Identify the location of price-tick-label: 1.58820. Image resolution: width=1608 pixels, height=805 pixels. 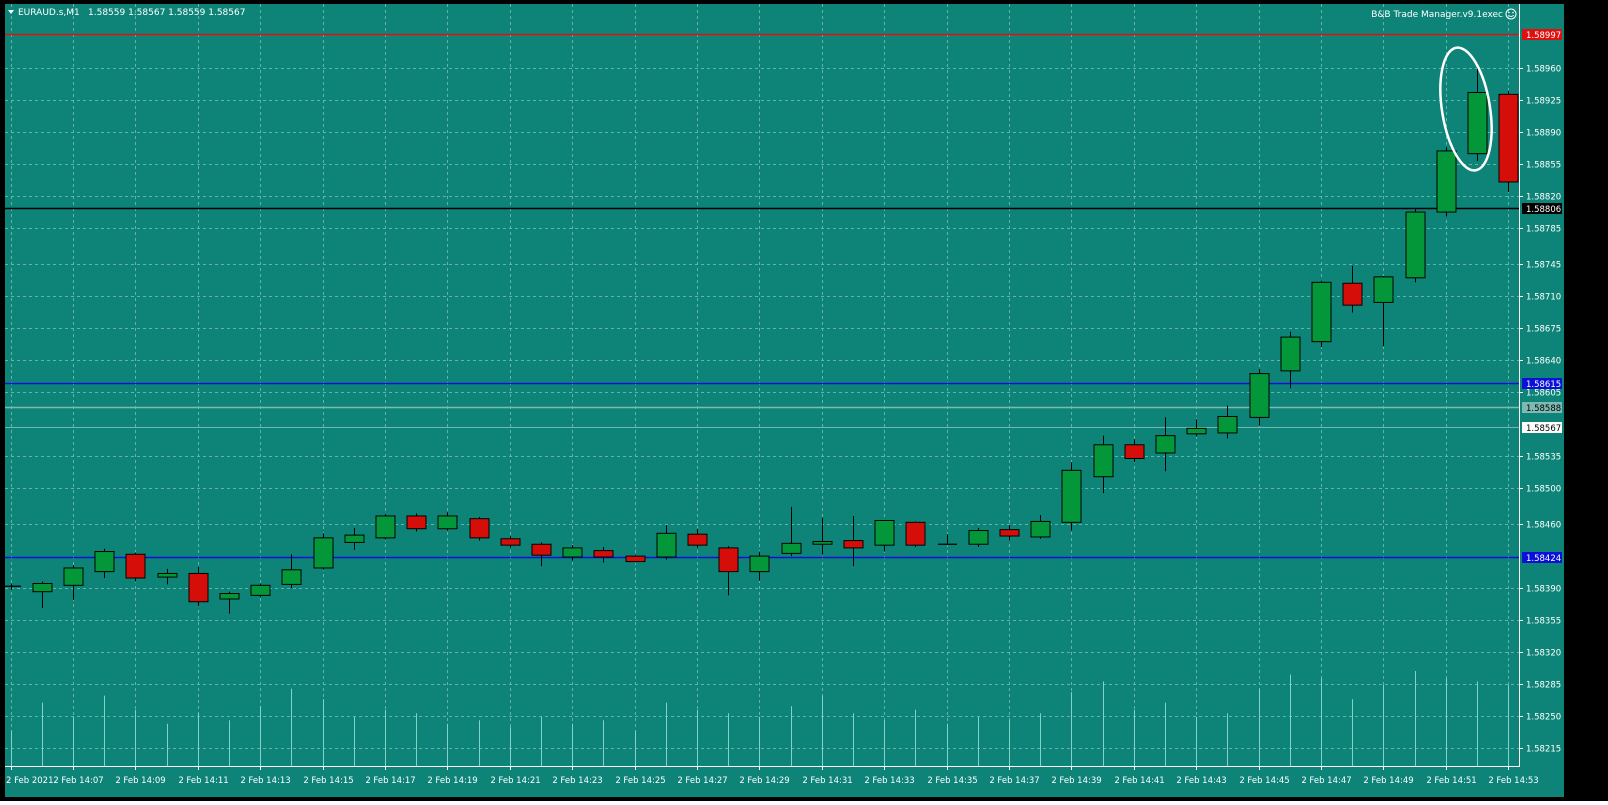
(1543, 198).